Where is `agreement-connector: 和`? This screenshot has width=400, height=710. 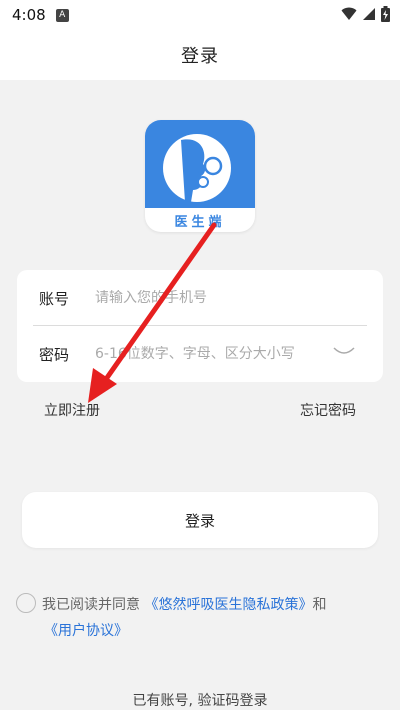 agreement-connector: 和 is located at coordinates (319, 605).